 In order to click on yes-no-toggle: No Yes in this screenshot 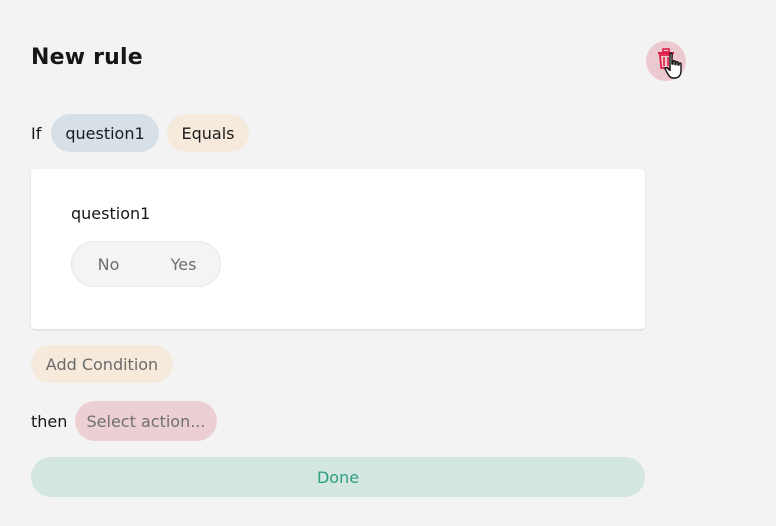, I will do `click(146, 264)`.